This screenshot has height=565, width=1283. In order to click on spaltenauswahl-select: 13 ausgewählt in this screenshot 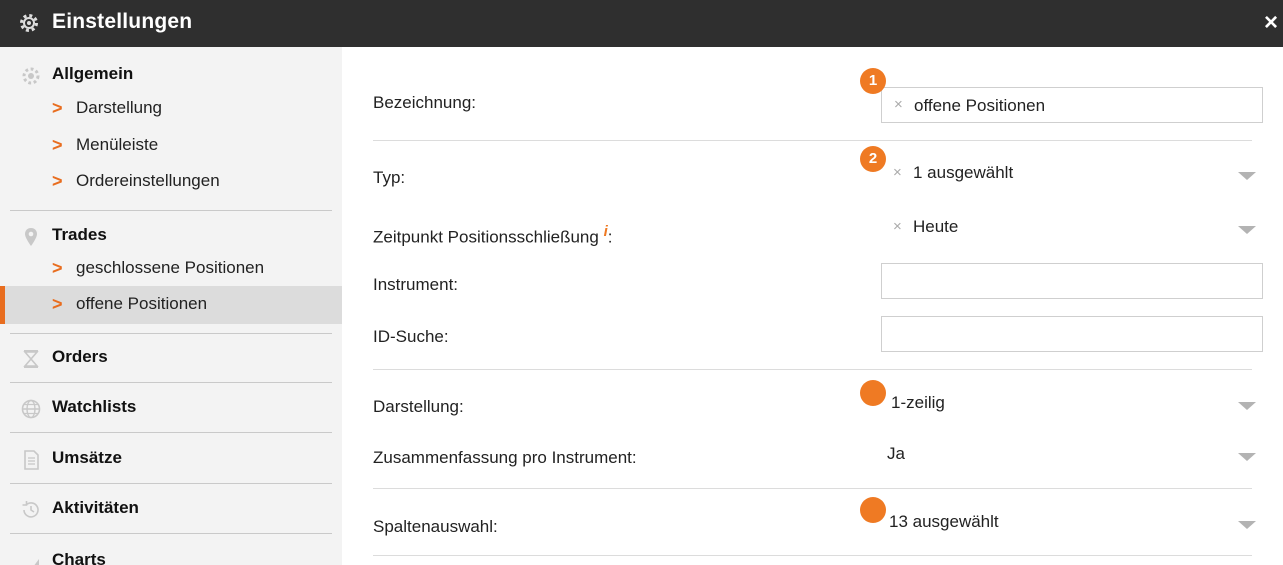, I will do `click(1072, 524)`.